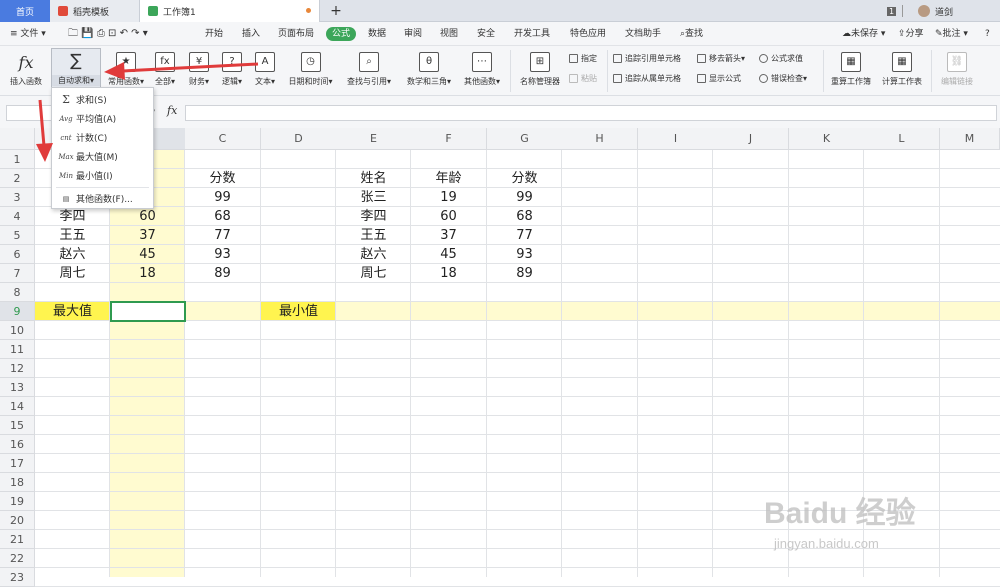 Image resolution: width=1000 pixels, height=587 pixels. What do you see at coordinates (826, 543) in the screenshot?
I see `baidu-watermark-url: jingyan.baidu.com` at bounding box center [826, 543].